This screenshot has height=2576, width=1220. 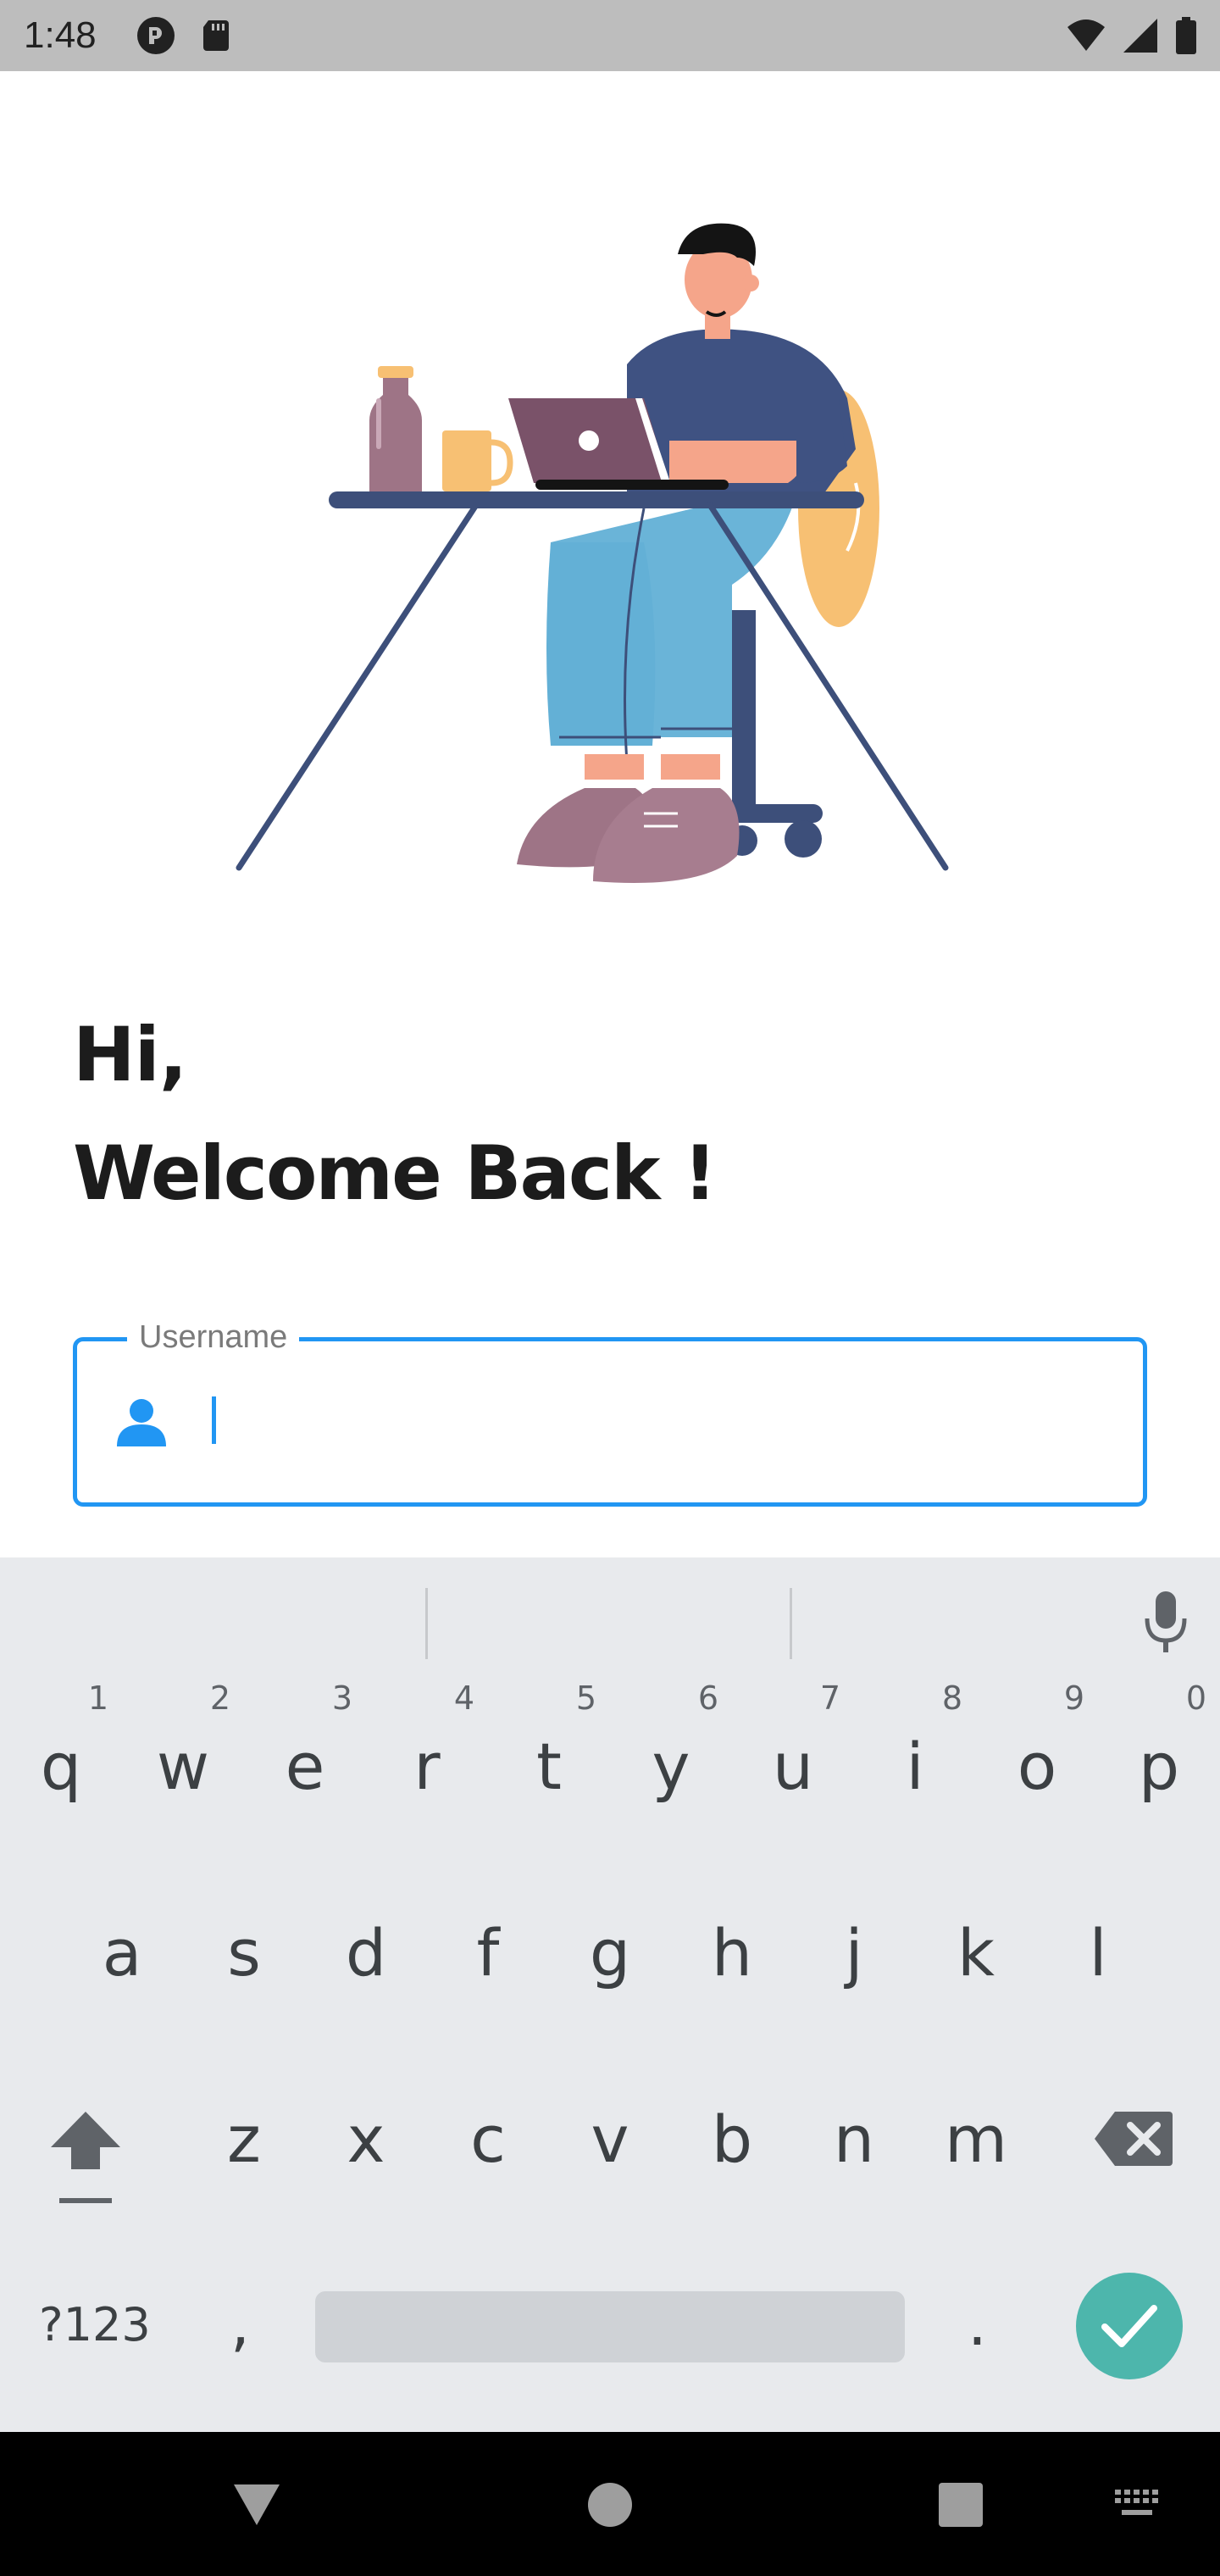 What do you see at coordinates (1086, 35) in the screenshot?
I see `wifi-icon` at bounding box center [1086, 35].